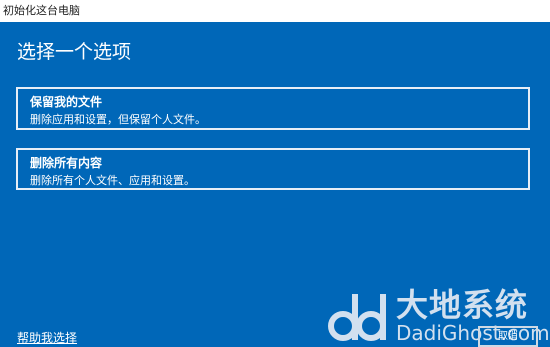 This screenshot has width=550, height=347. Describe the element at coordinates (508, 336) in the screenshot. I see `cancel-button: 取消` at that location.